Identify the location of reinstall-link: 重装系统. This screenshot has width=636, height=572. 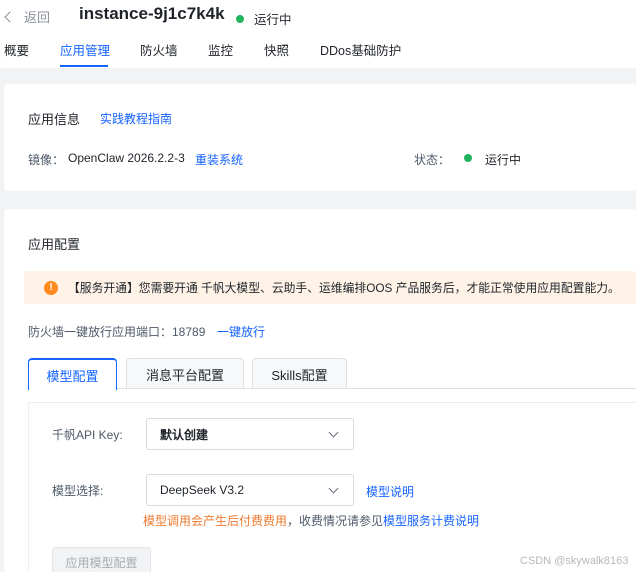
(219, 159).